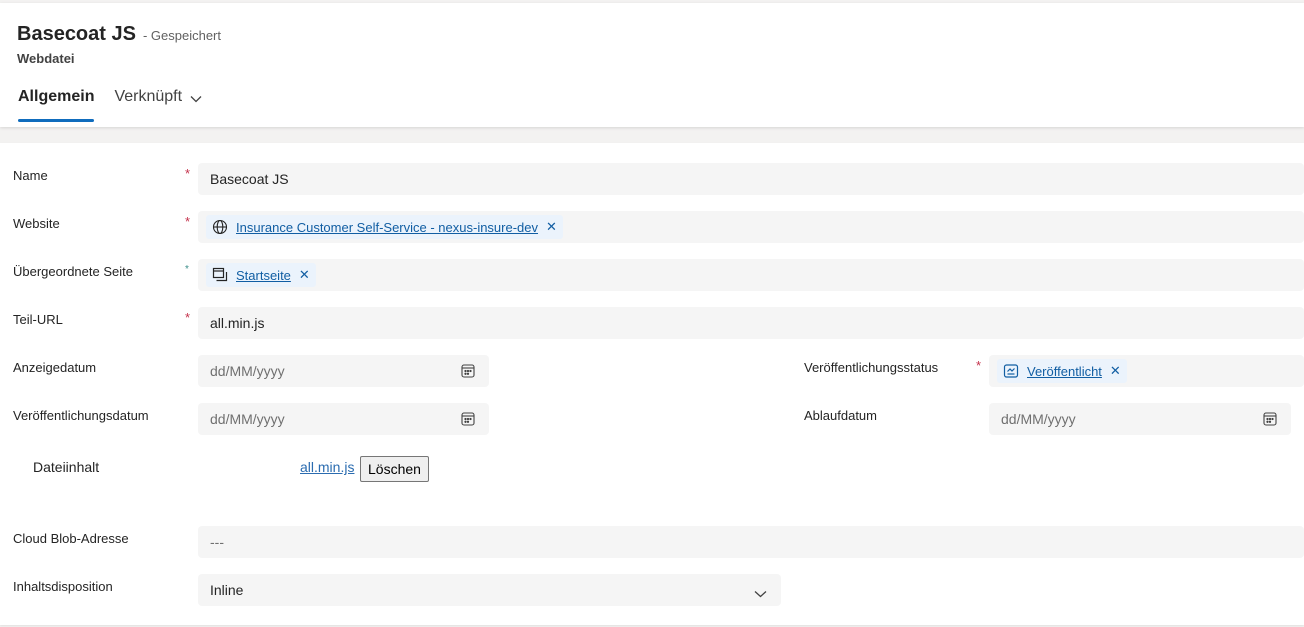 The width and height of the screenshot is (1304, 627). I want to click on content-disposition-label: Inhaltsdisposition, so click(63, 586).